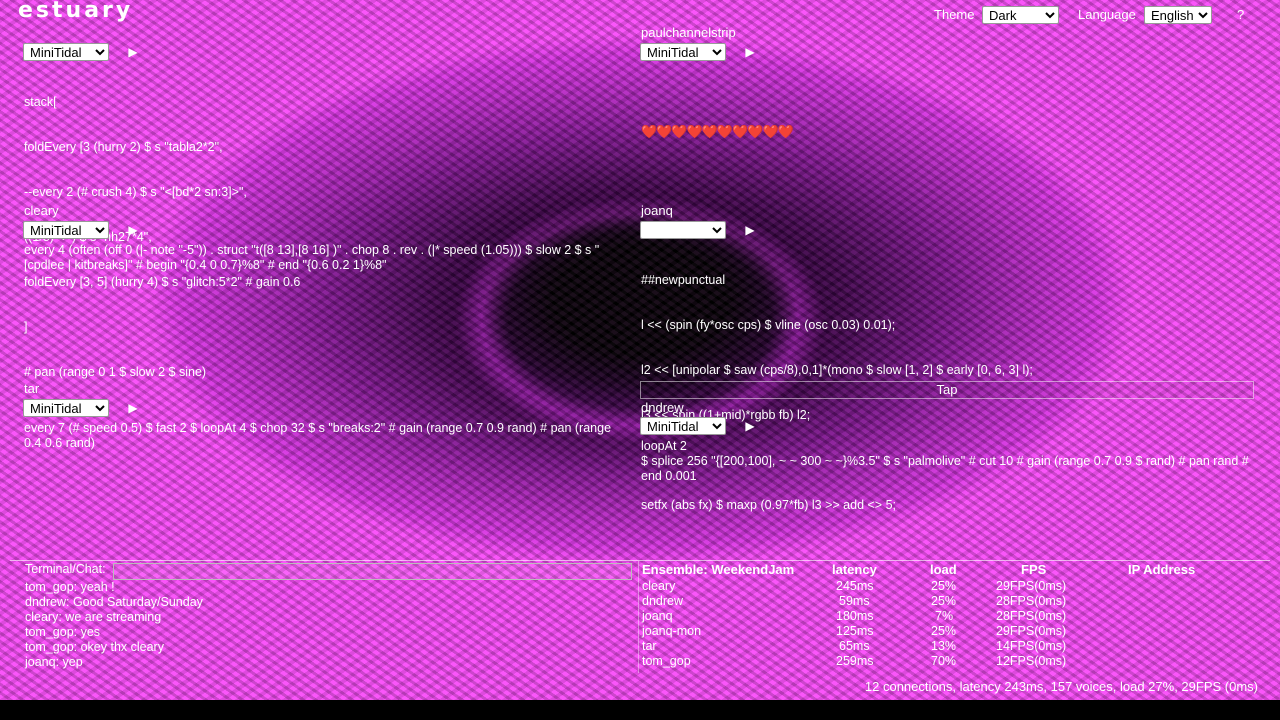 The image size is (1280, 720). I want to click on table-row: joanq-mon 125ms 25% 29FPS(0ms), so click(952, 631).